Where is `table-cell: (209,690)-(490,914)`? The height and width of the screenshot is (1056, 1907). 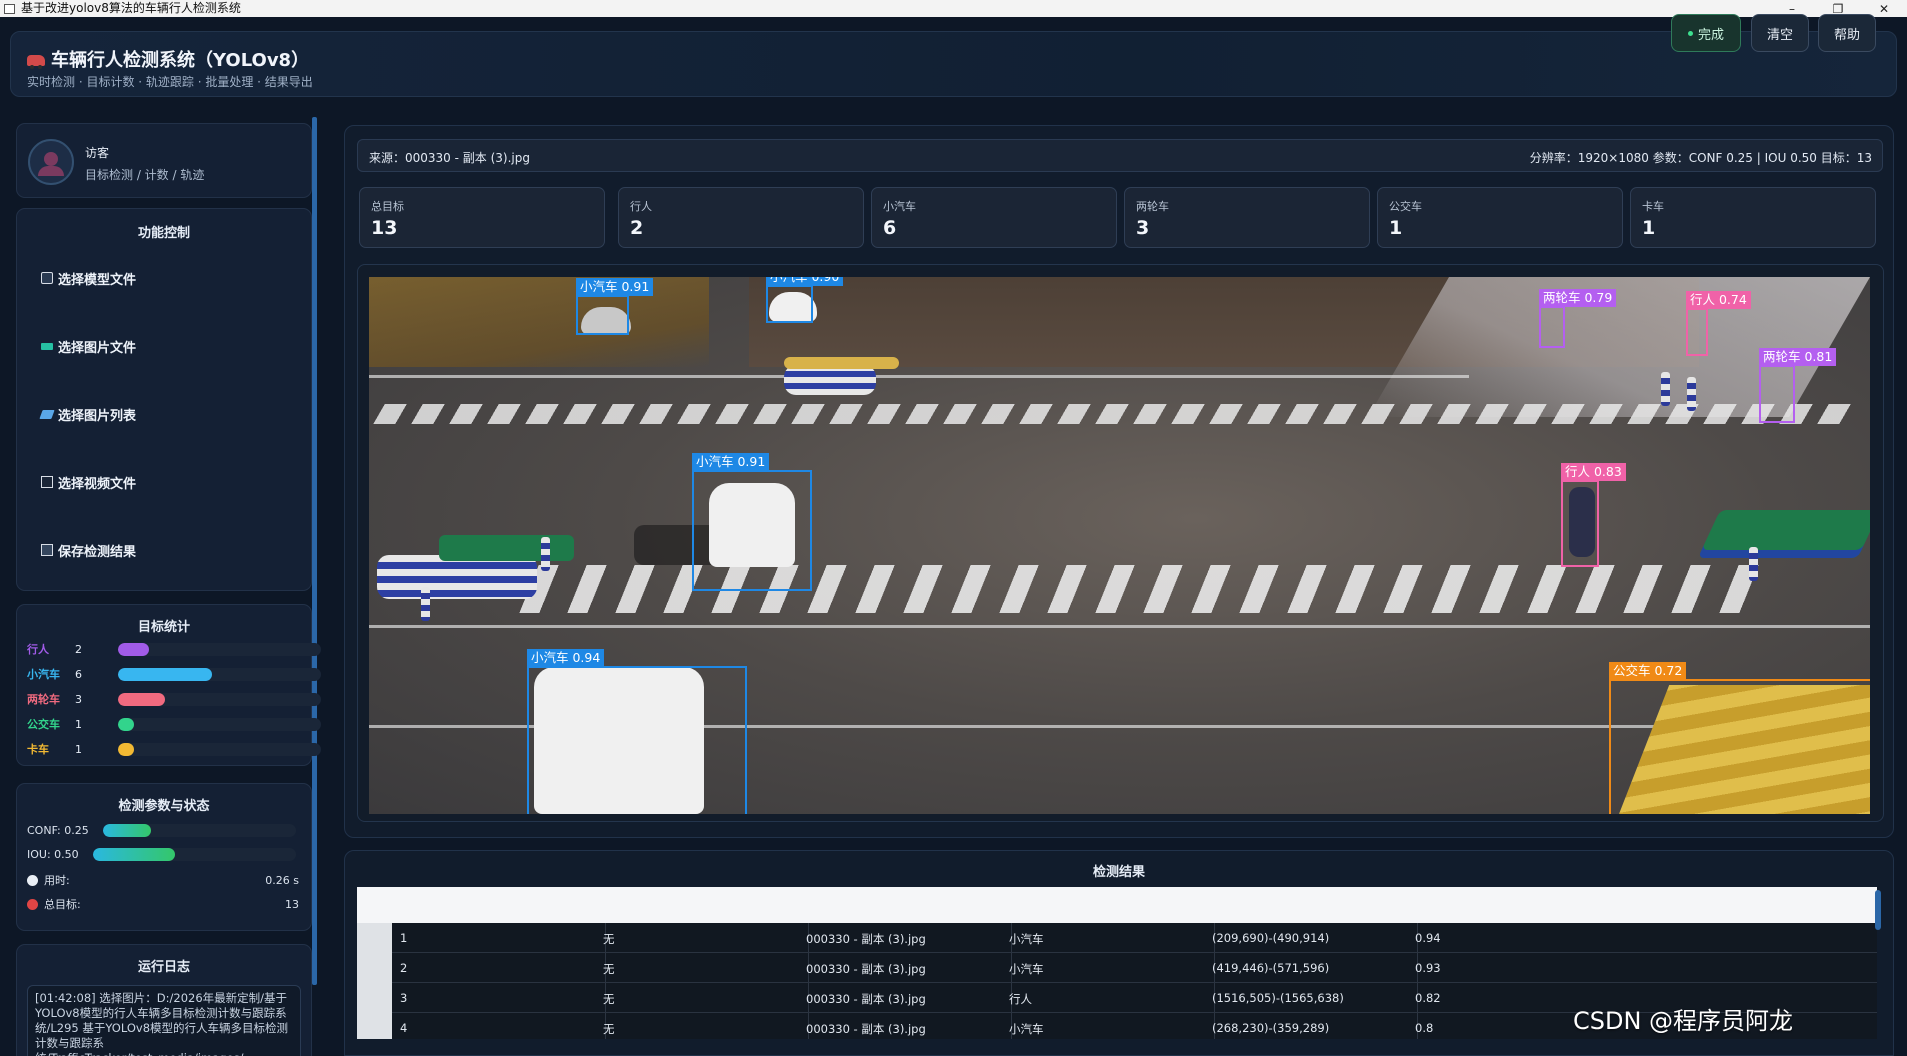 table-cell: (209,690)-(490,914) is located at coordinates (1271, 938).